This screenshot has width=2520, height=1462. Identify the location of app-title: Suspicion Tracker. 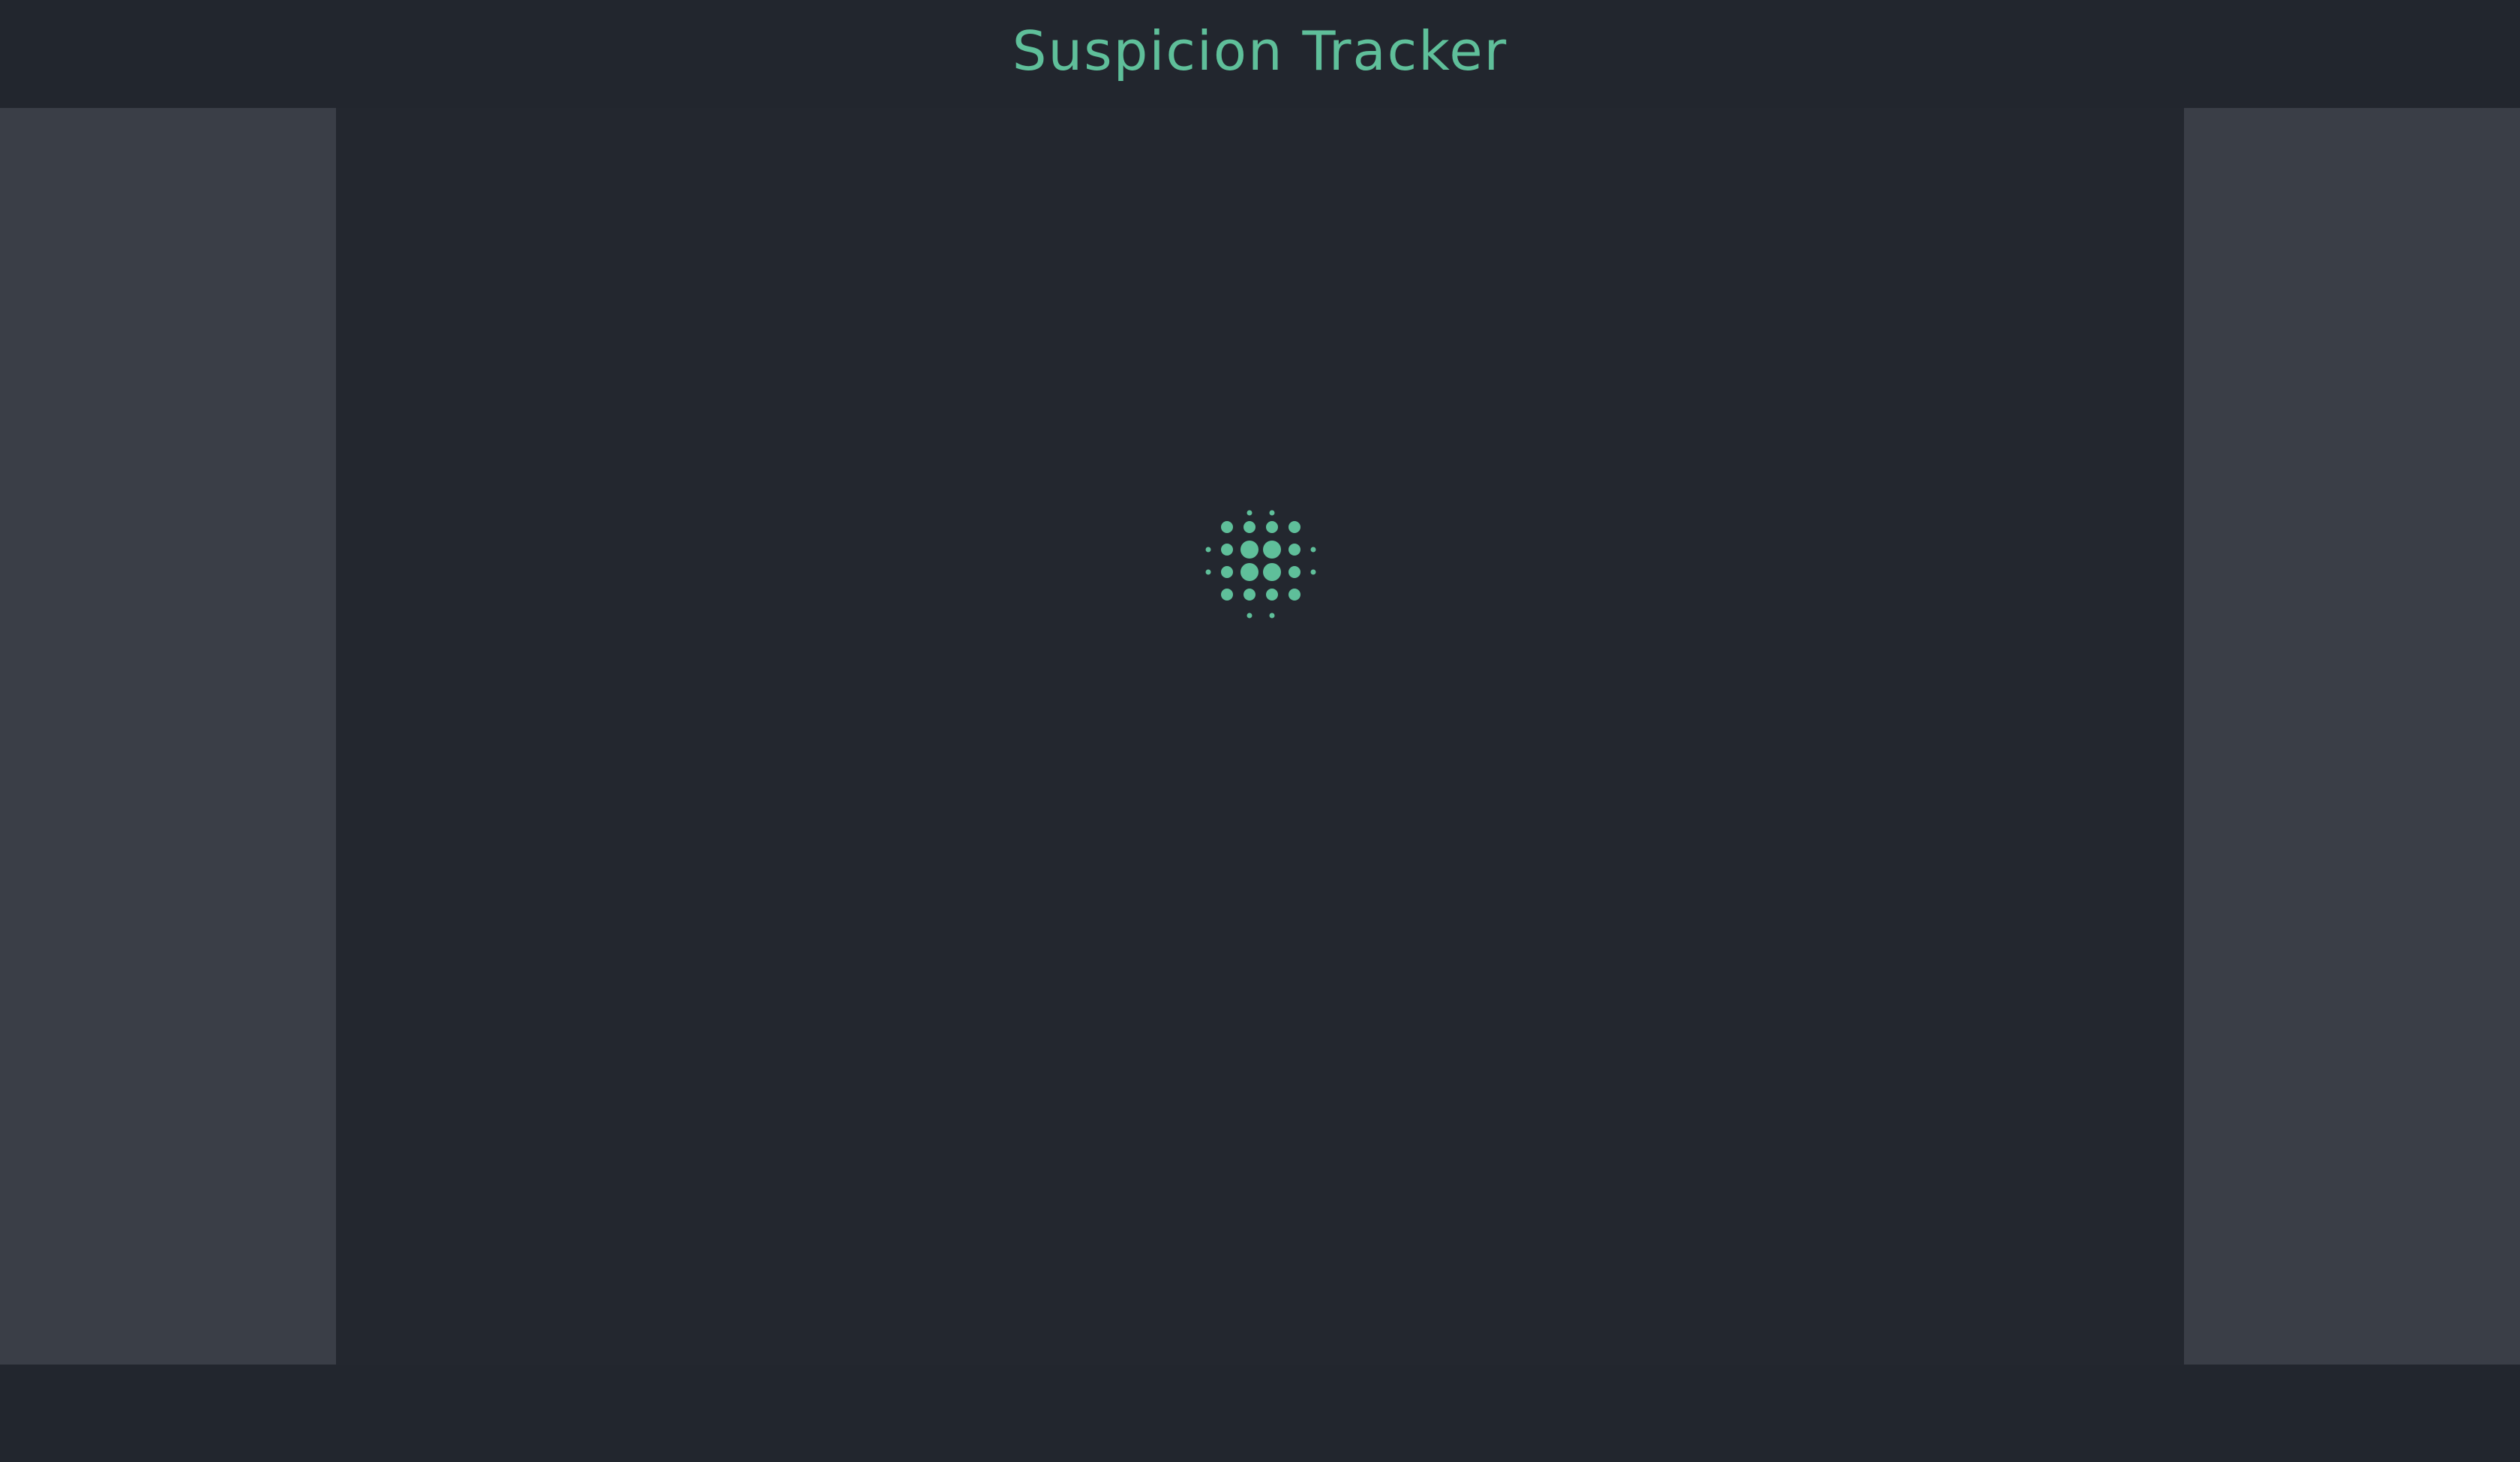
(1260, 51).